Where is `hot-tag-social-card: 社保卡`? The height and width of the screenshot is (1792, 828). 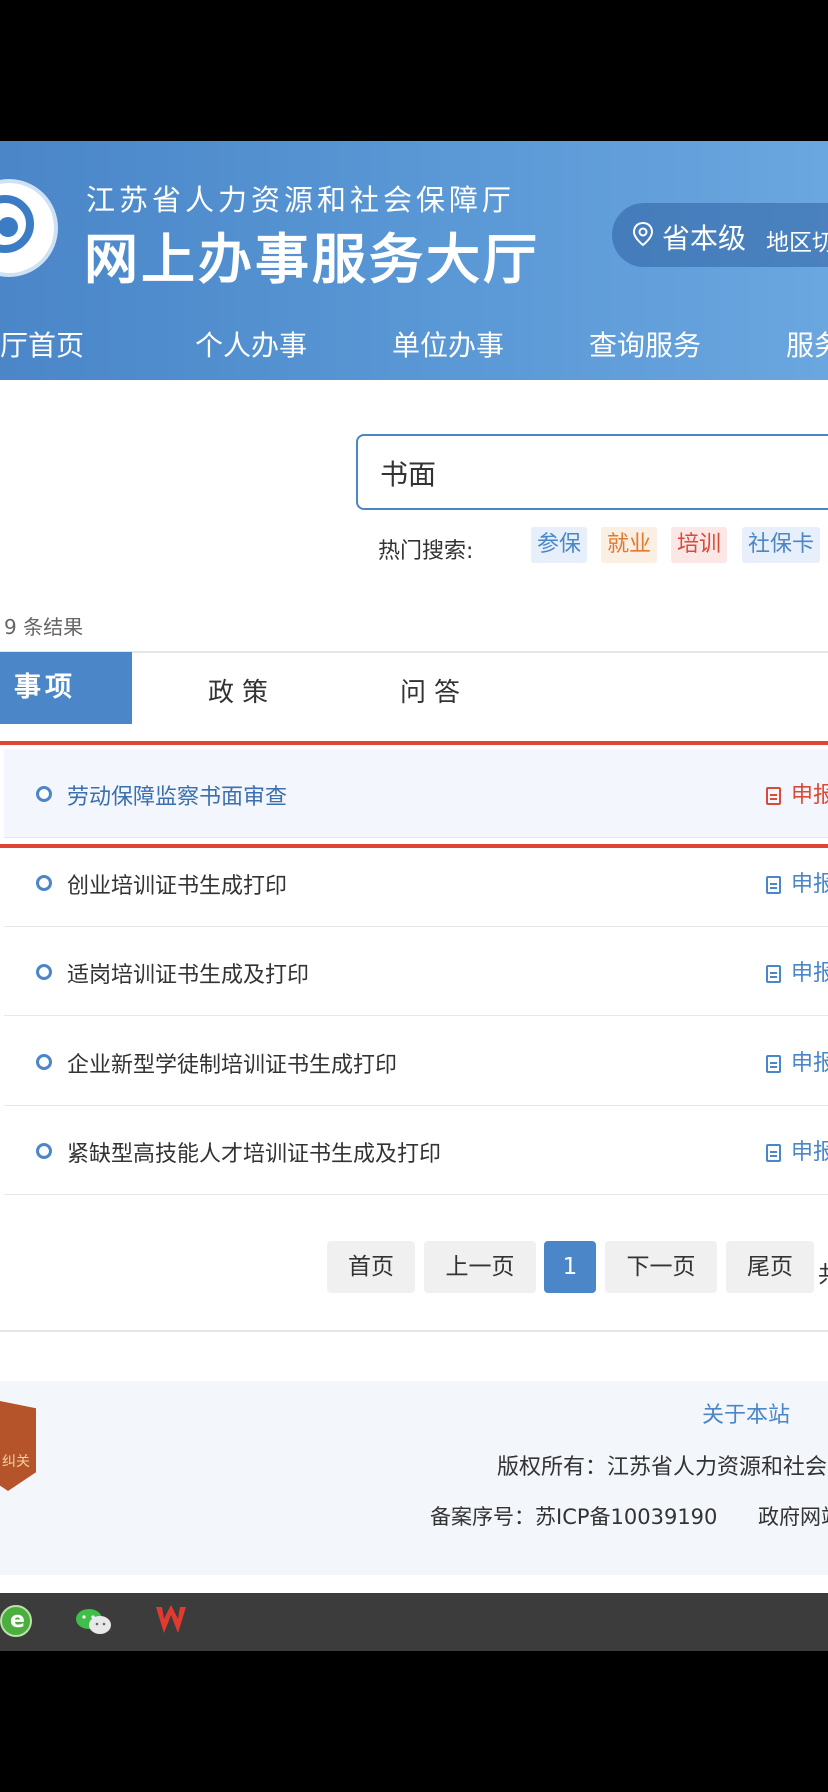 hot-tag-social-card: 社保卡 is located at coordinates (781, 545).